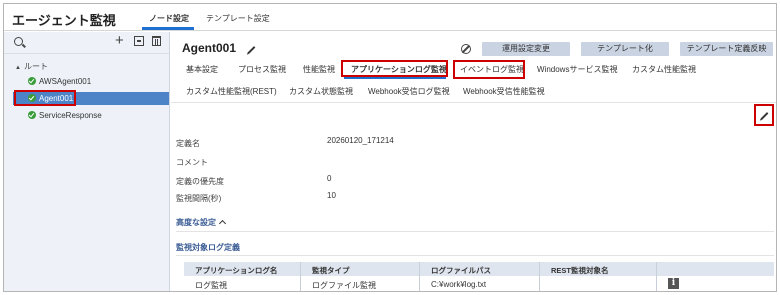 The image size is (780, 295). What do you see at coordinates (222, 223) in the screenshot?
I see `chevron-up-icon` at bounding box center [222, 223].